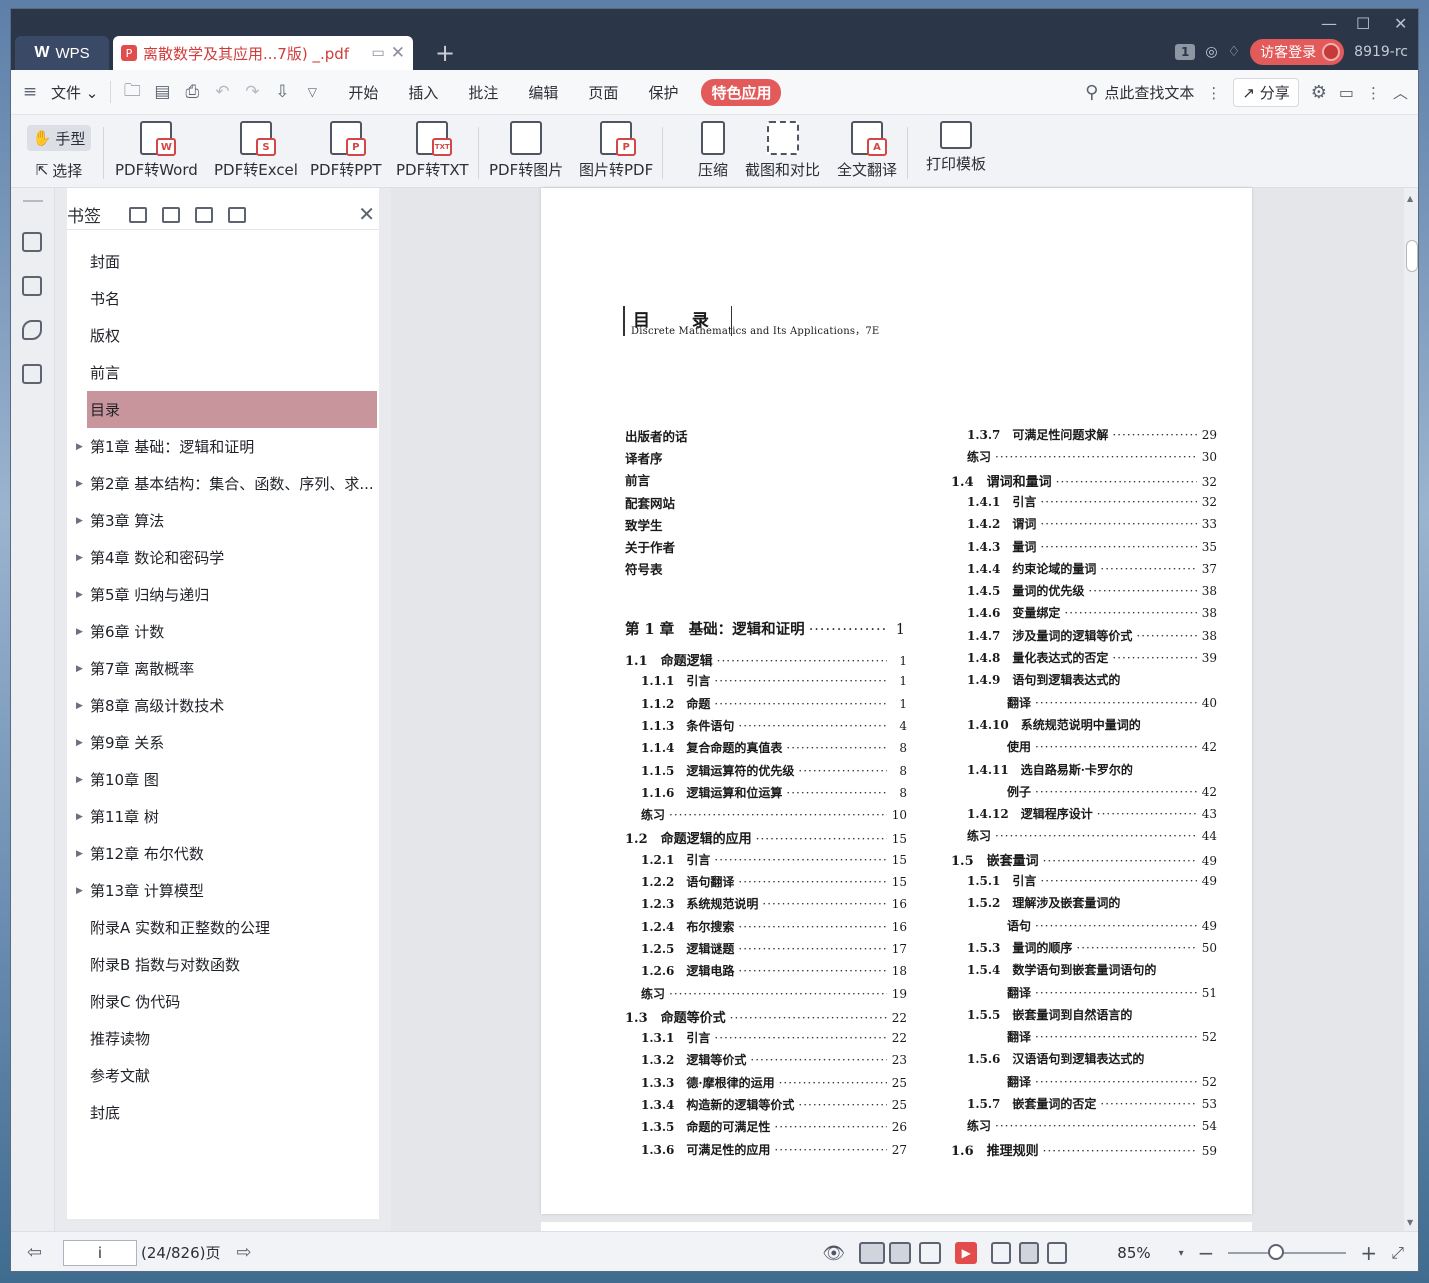  I want to click on settings-gear-icon: ⚙, so click(1319, 92).